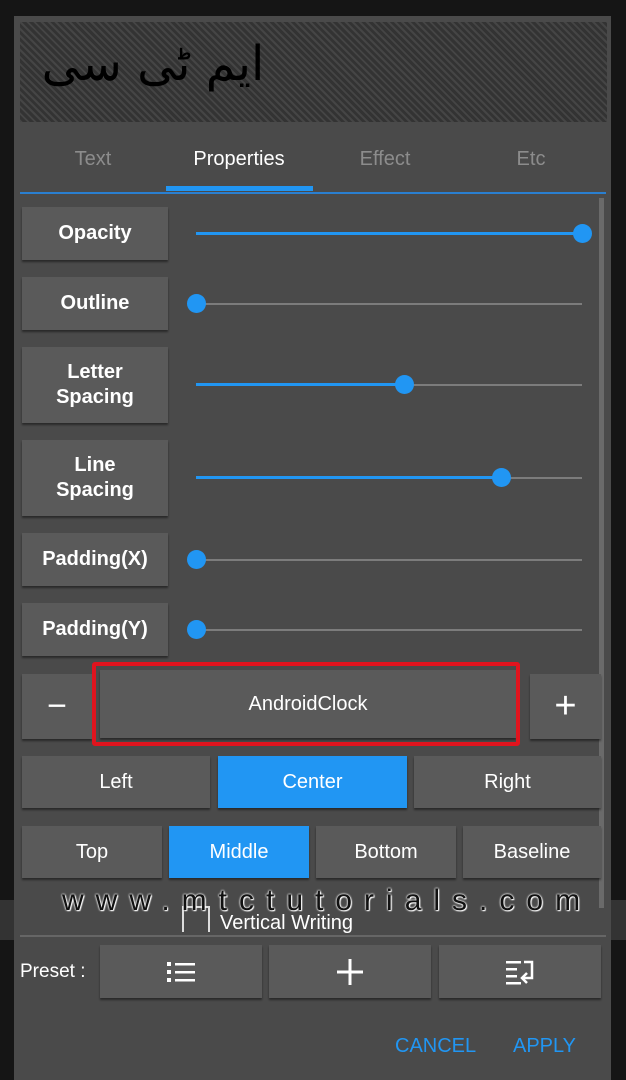 This screenshot has height=1080, width=626. I want to click on letter-spacing-button: Letter Spacing, so click(95, 385).